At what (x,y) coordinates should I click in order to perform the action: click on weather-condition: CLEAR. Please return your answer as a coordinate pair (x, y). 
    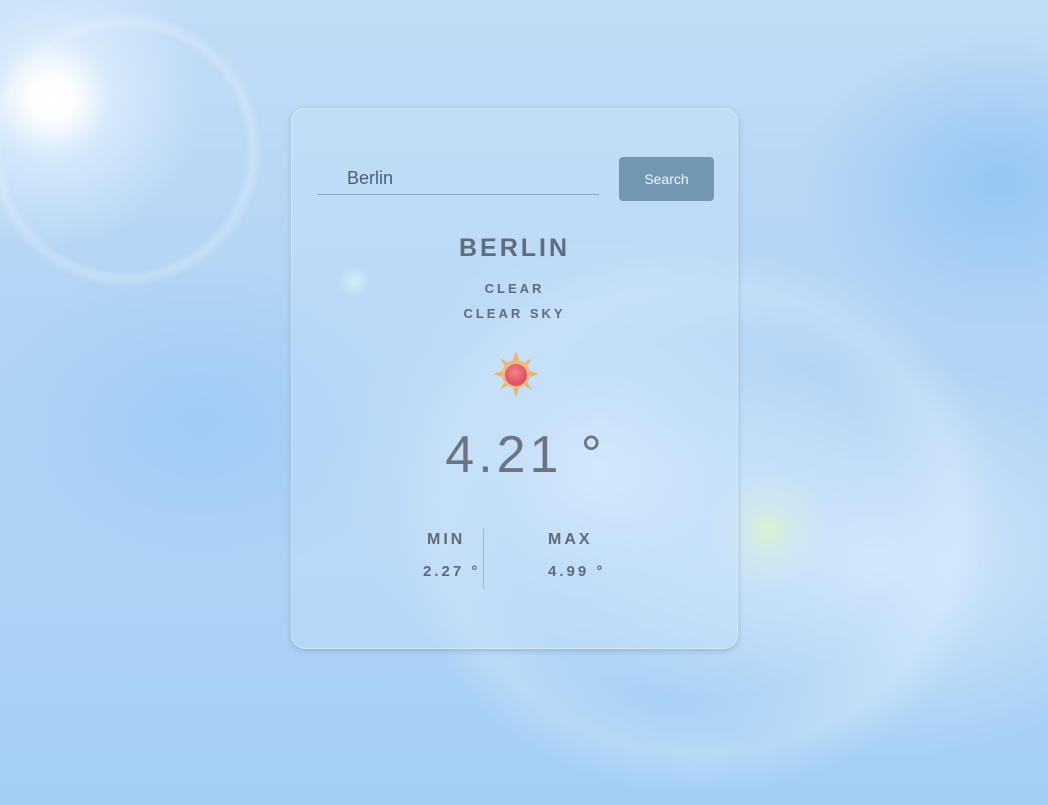
    Looking at the image, I should click on (514, 288).